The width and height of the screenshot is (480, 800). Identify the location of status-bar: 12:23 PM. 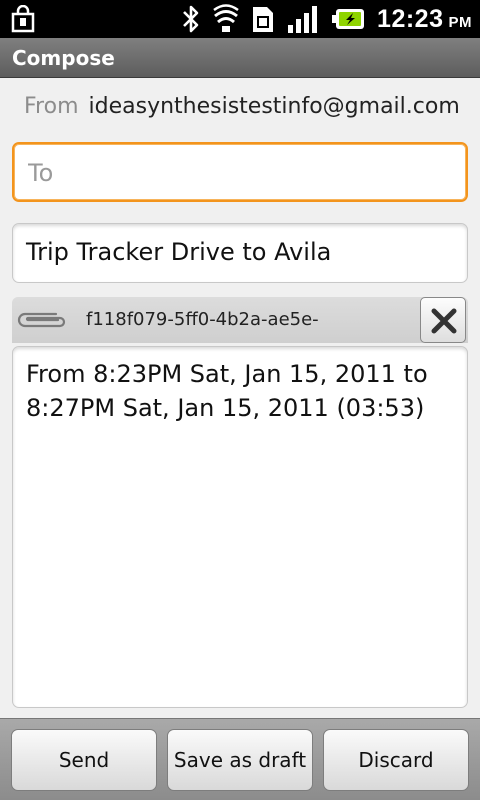
(240, 19).